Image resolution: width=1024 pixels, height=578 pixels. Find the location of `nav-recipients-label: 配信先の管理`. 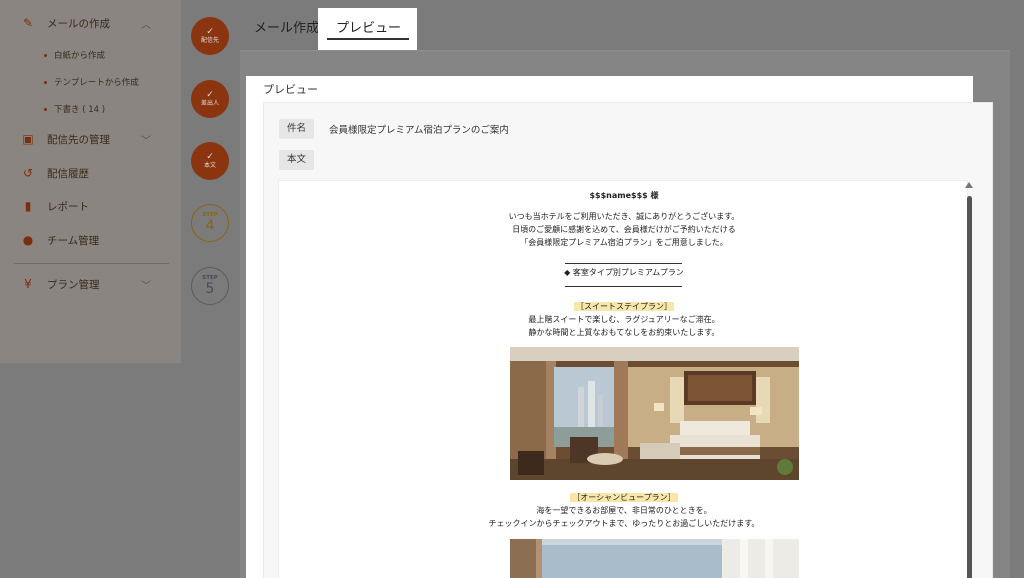

nav-recipients-label: 配信先の管理 is located at coordinates (78, 139).